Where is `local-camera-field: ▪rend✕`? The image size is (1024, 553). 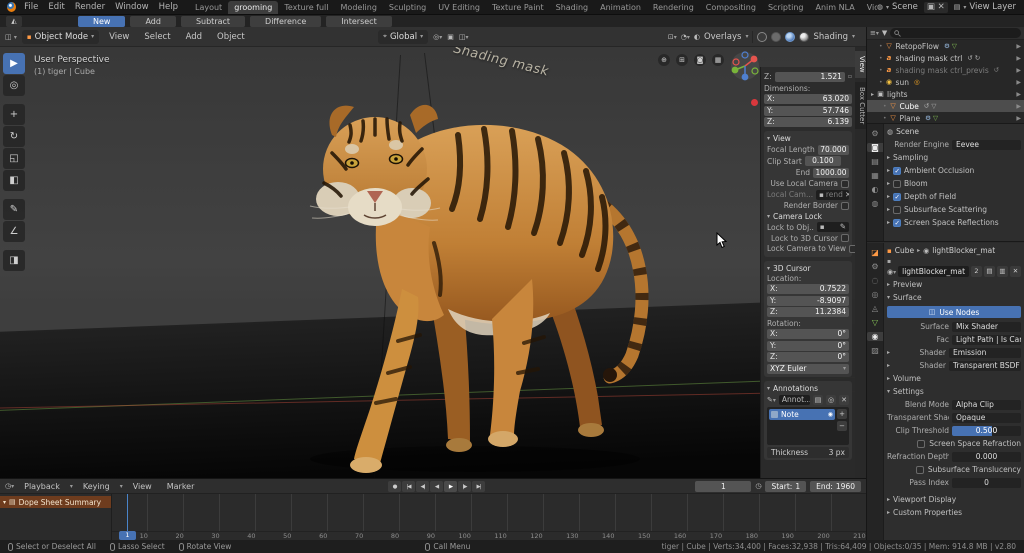 local-camera-field: ▪rend✕ is located at coordinates (832, 194).